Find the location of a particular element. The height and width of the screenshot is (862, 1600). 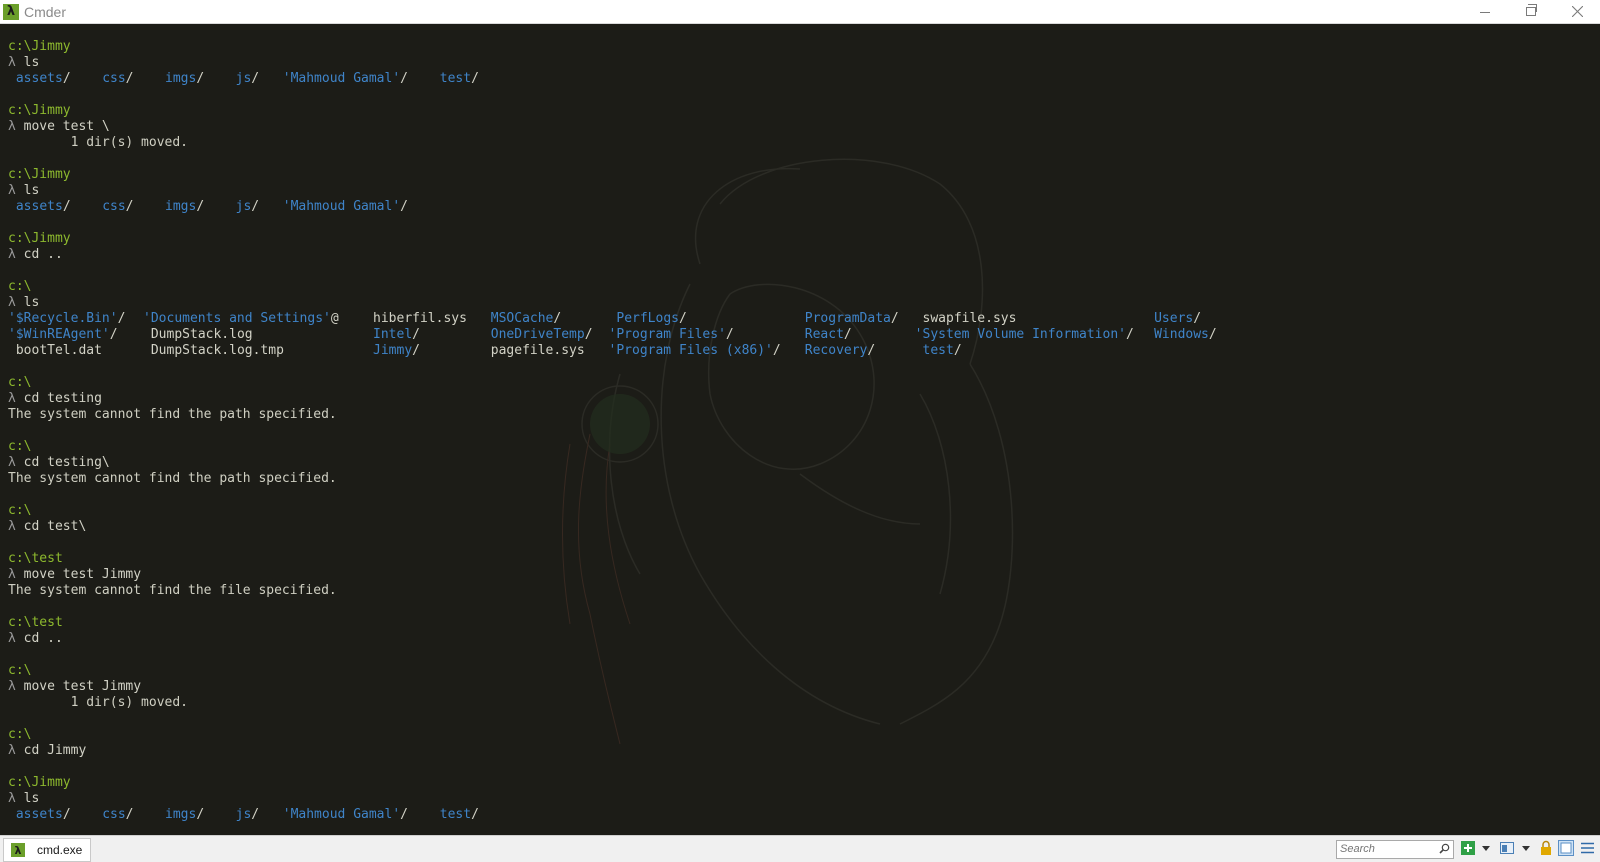

entry-name: '$WinREAgent' is located at coordinates (59, 334).